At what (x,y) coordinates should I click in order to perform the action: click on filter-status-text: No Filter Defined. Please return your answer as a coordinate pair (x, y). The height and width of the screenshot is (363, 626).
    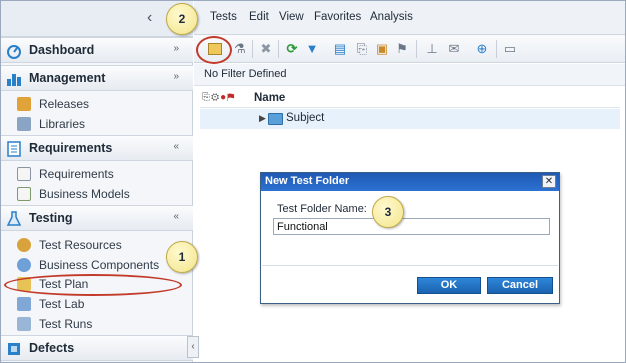
    Looking at the image, I should click on (245, 74).